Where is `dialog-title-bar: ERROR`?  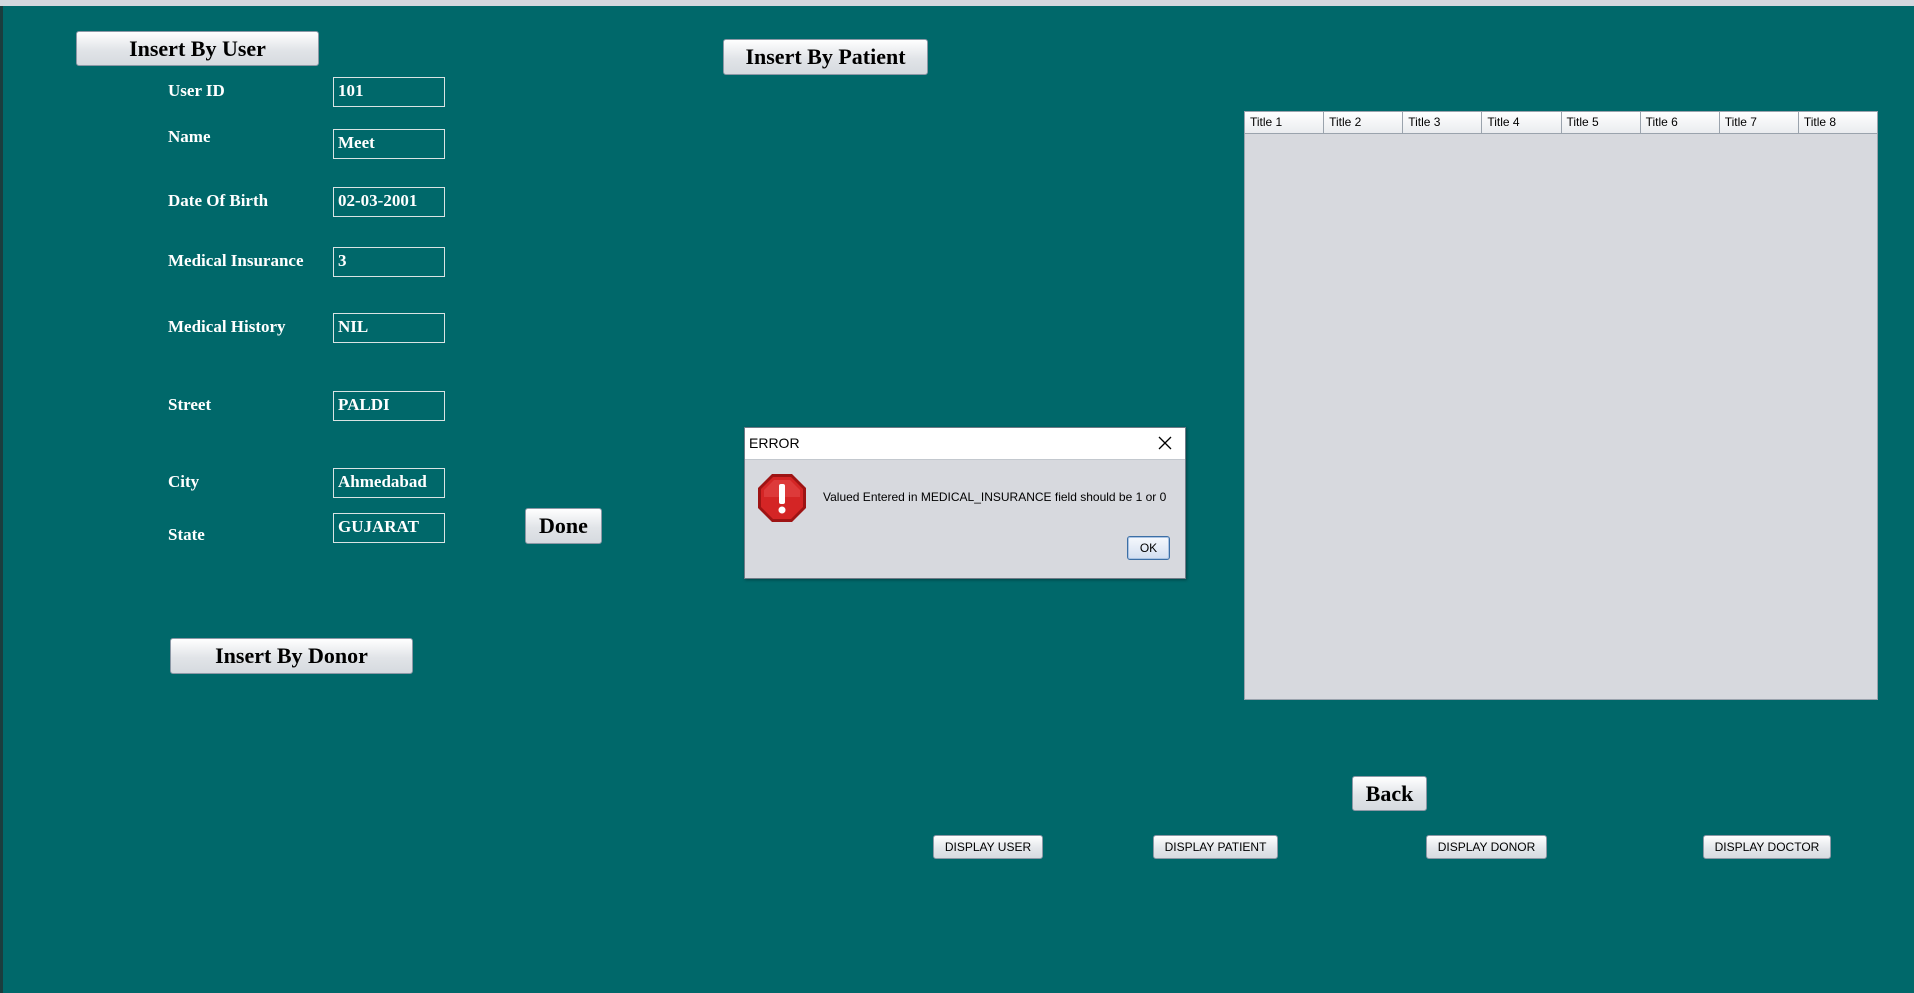
dialog-title-bar: ERROR is located at coordinates (965, 444).